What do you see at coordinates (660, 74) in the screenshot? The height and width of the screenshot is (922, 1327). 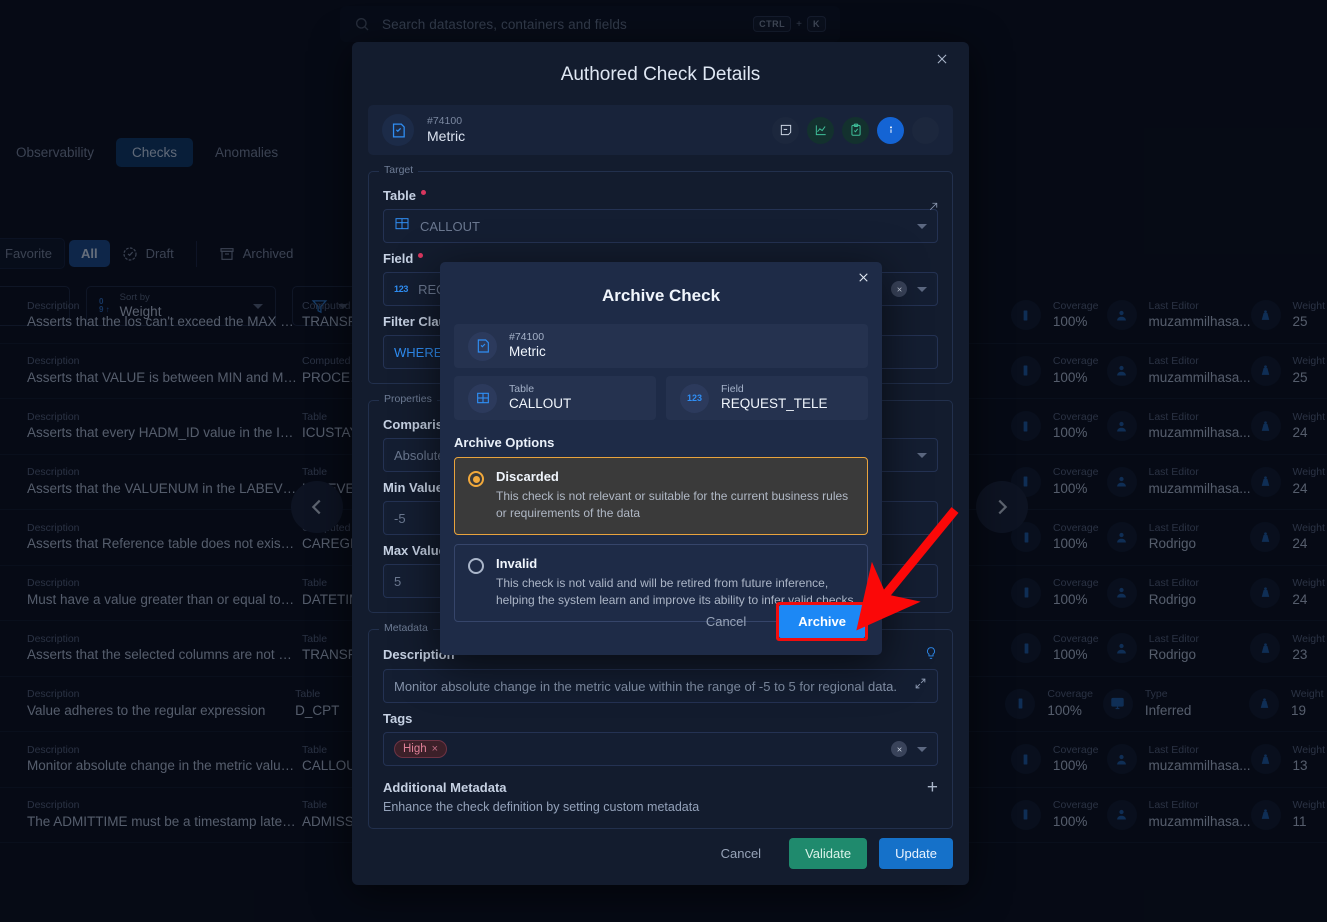 I see `page-title: Authored Check Details` at bounding box center [660, 74].